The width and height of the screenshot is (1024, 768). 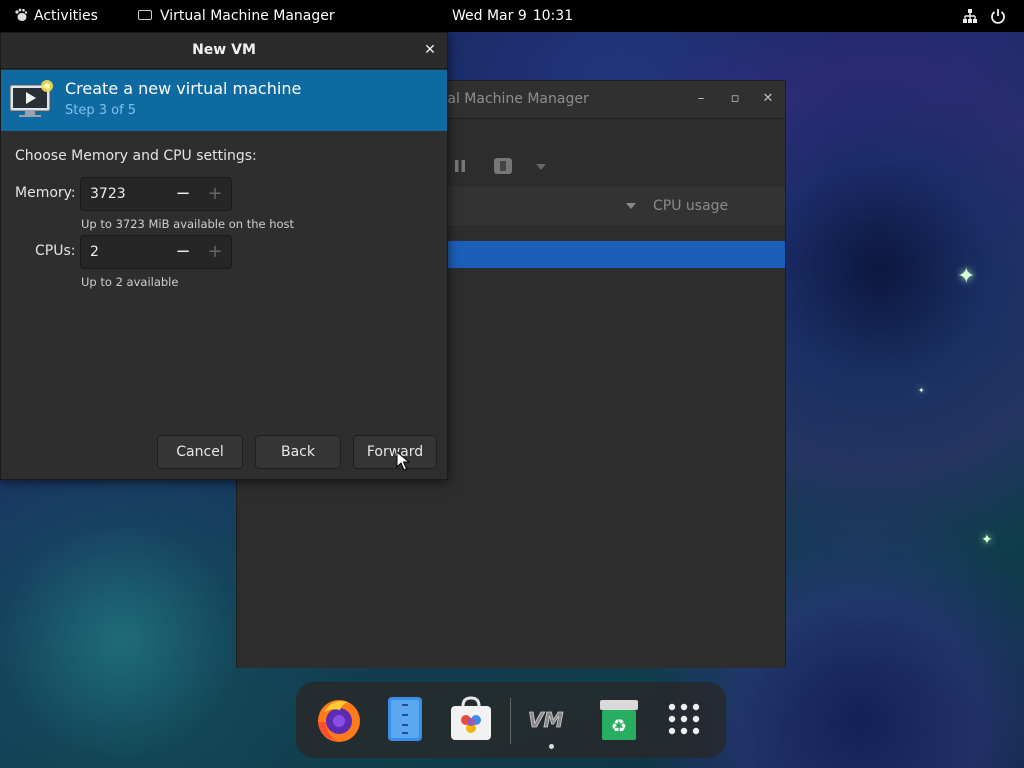 I want to click on cpus-spinbutton: 2 − +, so click(x=156, y=252).